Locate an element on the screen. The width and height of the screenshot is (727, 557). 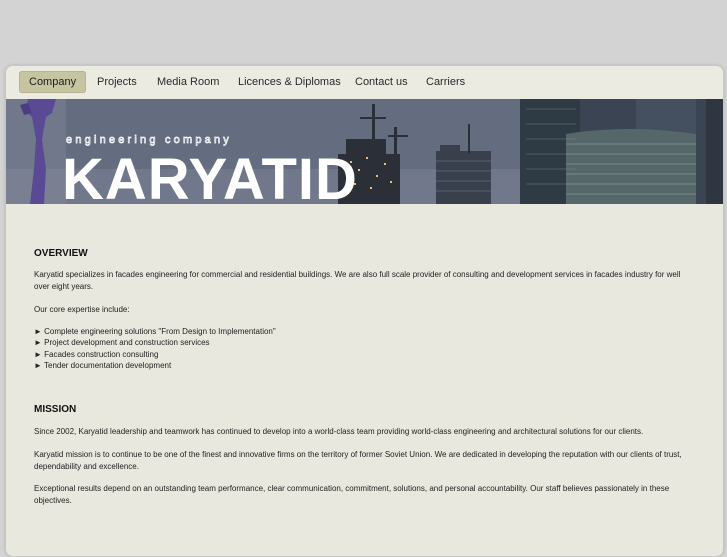
nav-item-media-room: Media Room is located at coordinates (188, 82).